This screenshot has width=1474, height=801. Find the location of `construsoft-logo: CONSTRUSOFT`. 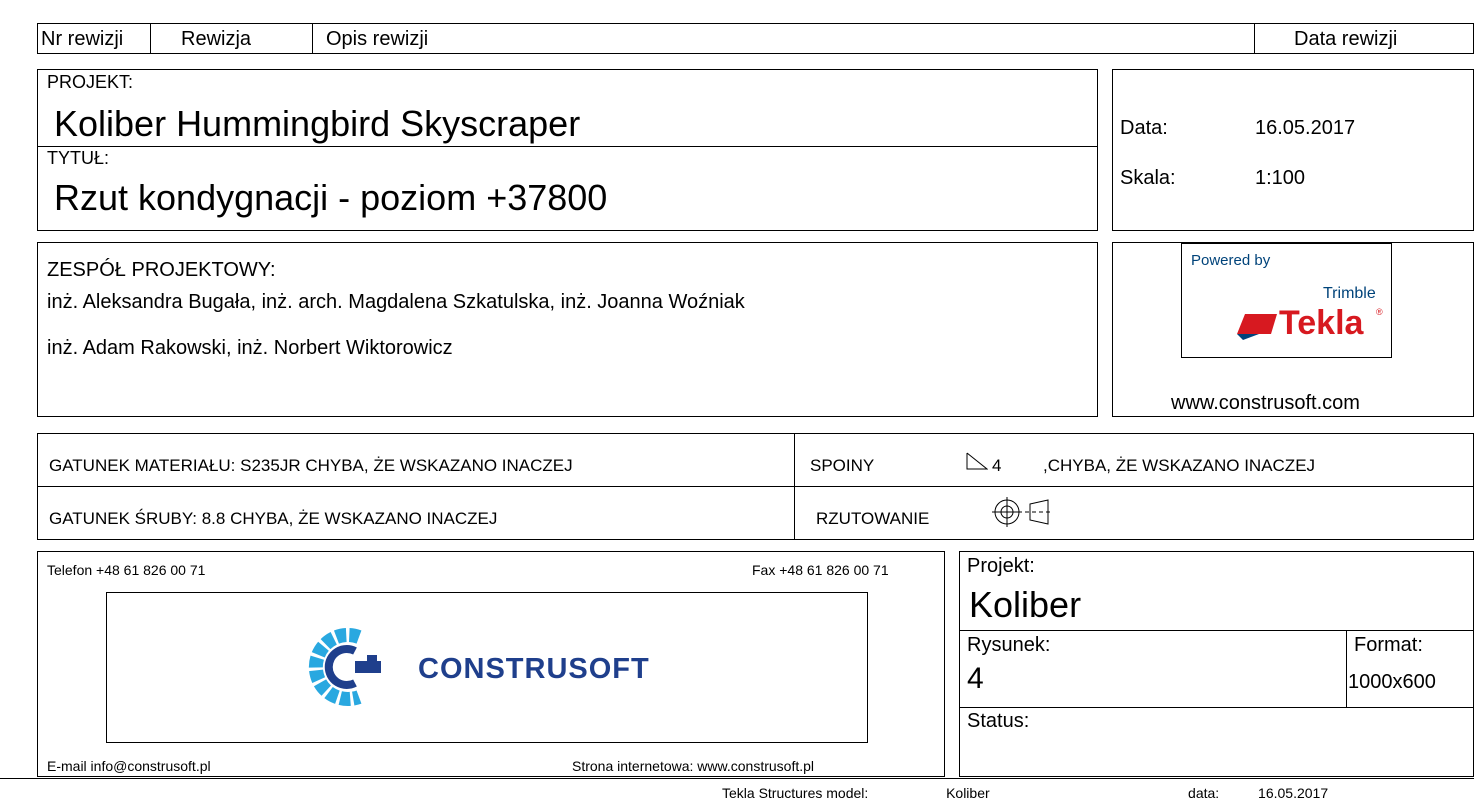

construsoft-logo: CONSTRUSOFT is located at coordinates (487, 667).